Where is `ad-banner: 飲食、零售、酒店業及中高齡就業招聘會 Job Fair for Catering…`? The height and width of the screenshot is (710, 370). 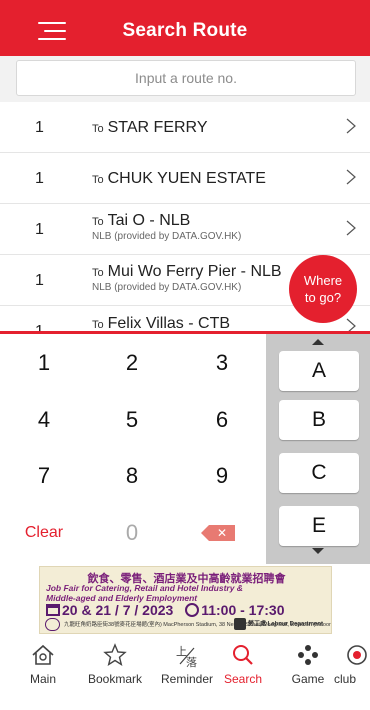
ad-banner: 飲食、零售、酒店業及中高齡就業招聘會 Job Fair for Catering… is located at coordinates (185, 600).